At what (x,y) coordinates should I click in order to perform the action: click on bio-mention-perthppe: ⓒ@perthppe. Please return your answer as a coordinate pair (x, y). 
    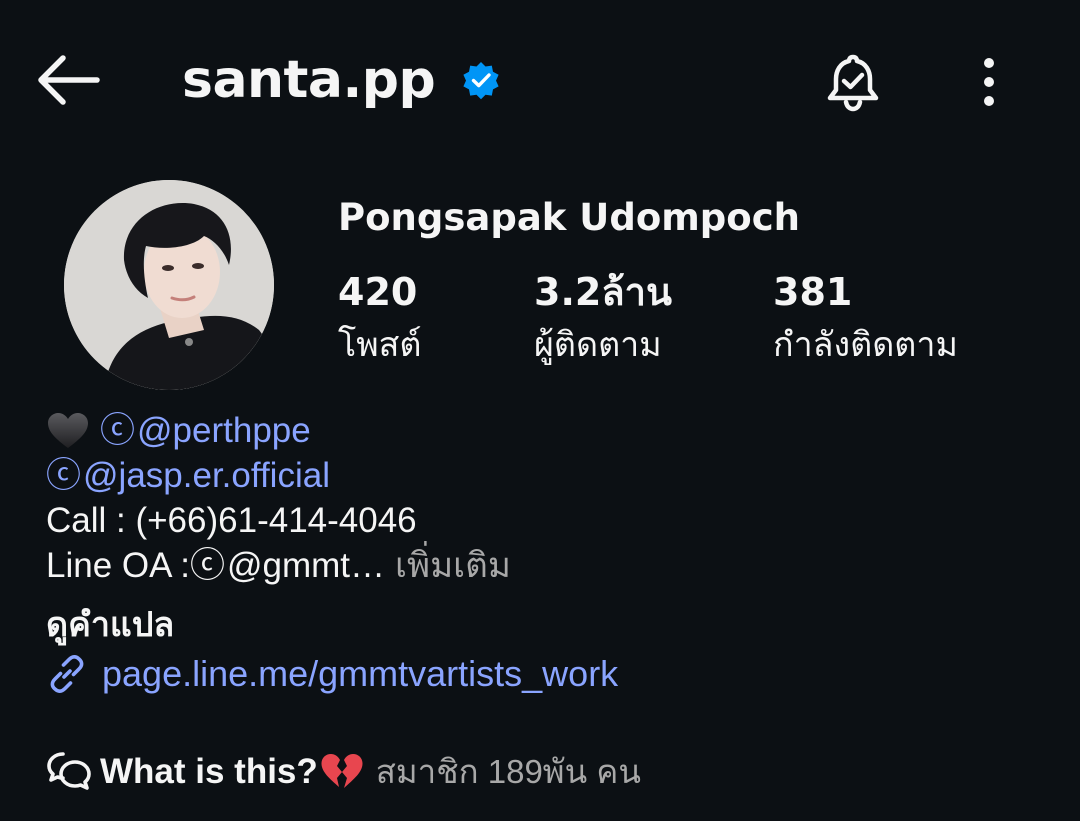
    Looking at the image, I should click on (205, 430).